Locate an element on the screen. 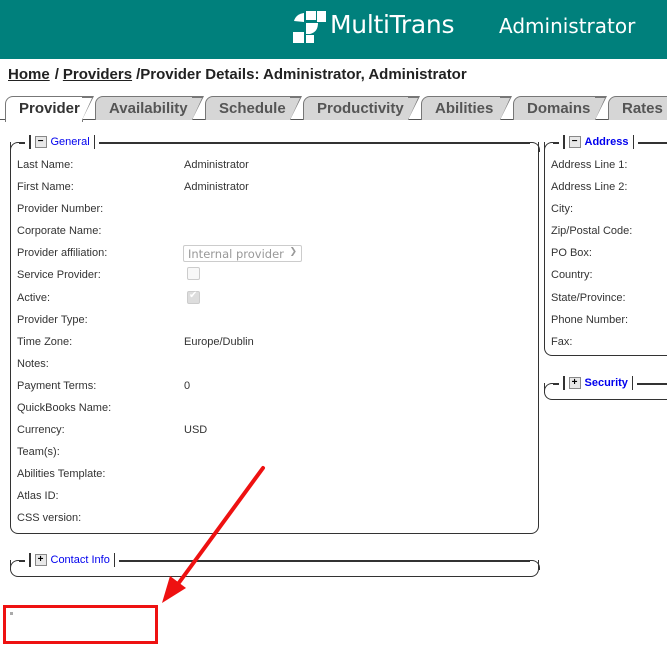  arrow-shaft is located at coordinates (220, 526).